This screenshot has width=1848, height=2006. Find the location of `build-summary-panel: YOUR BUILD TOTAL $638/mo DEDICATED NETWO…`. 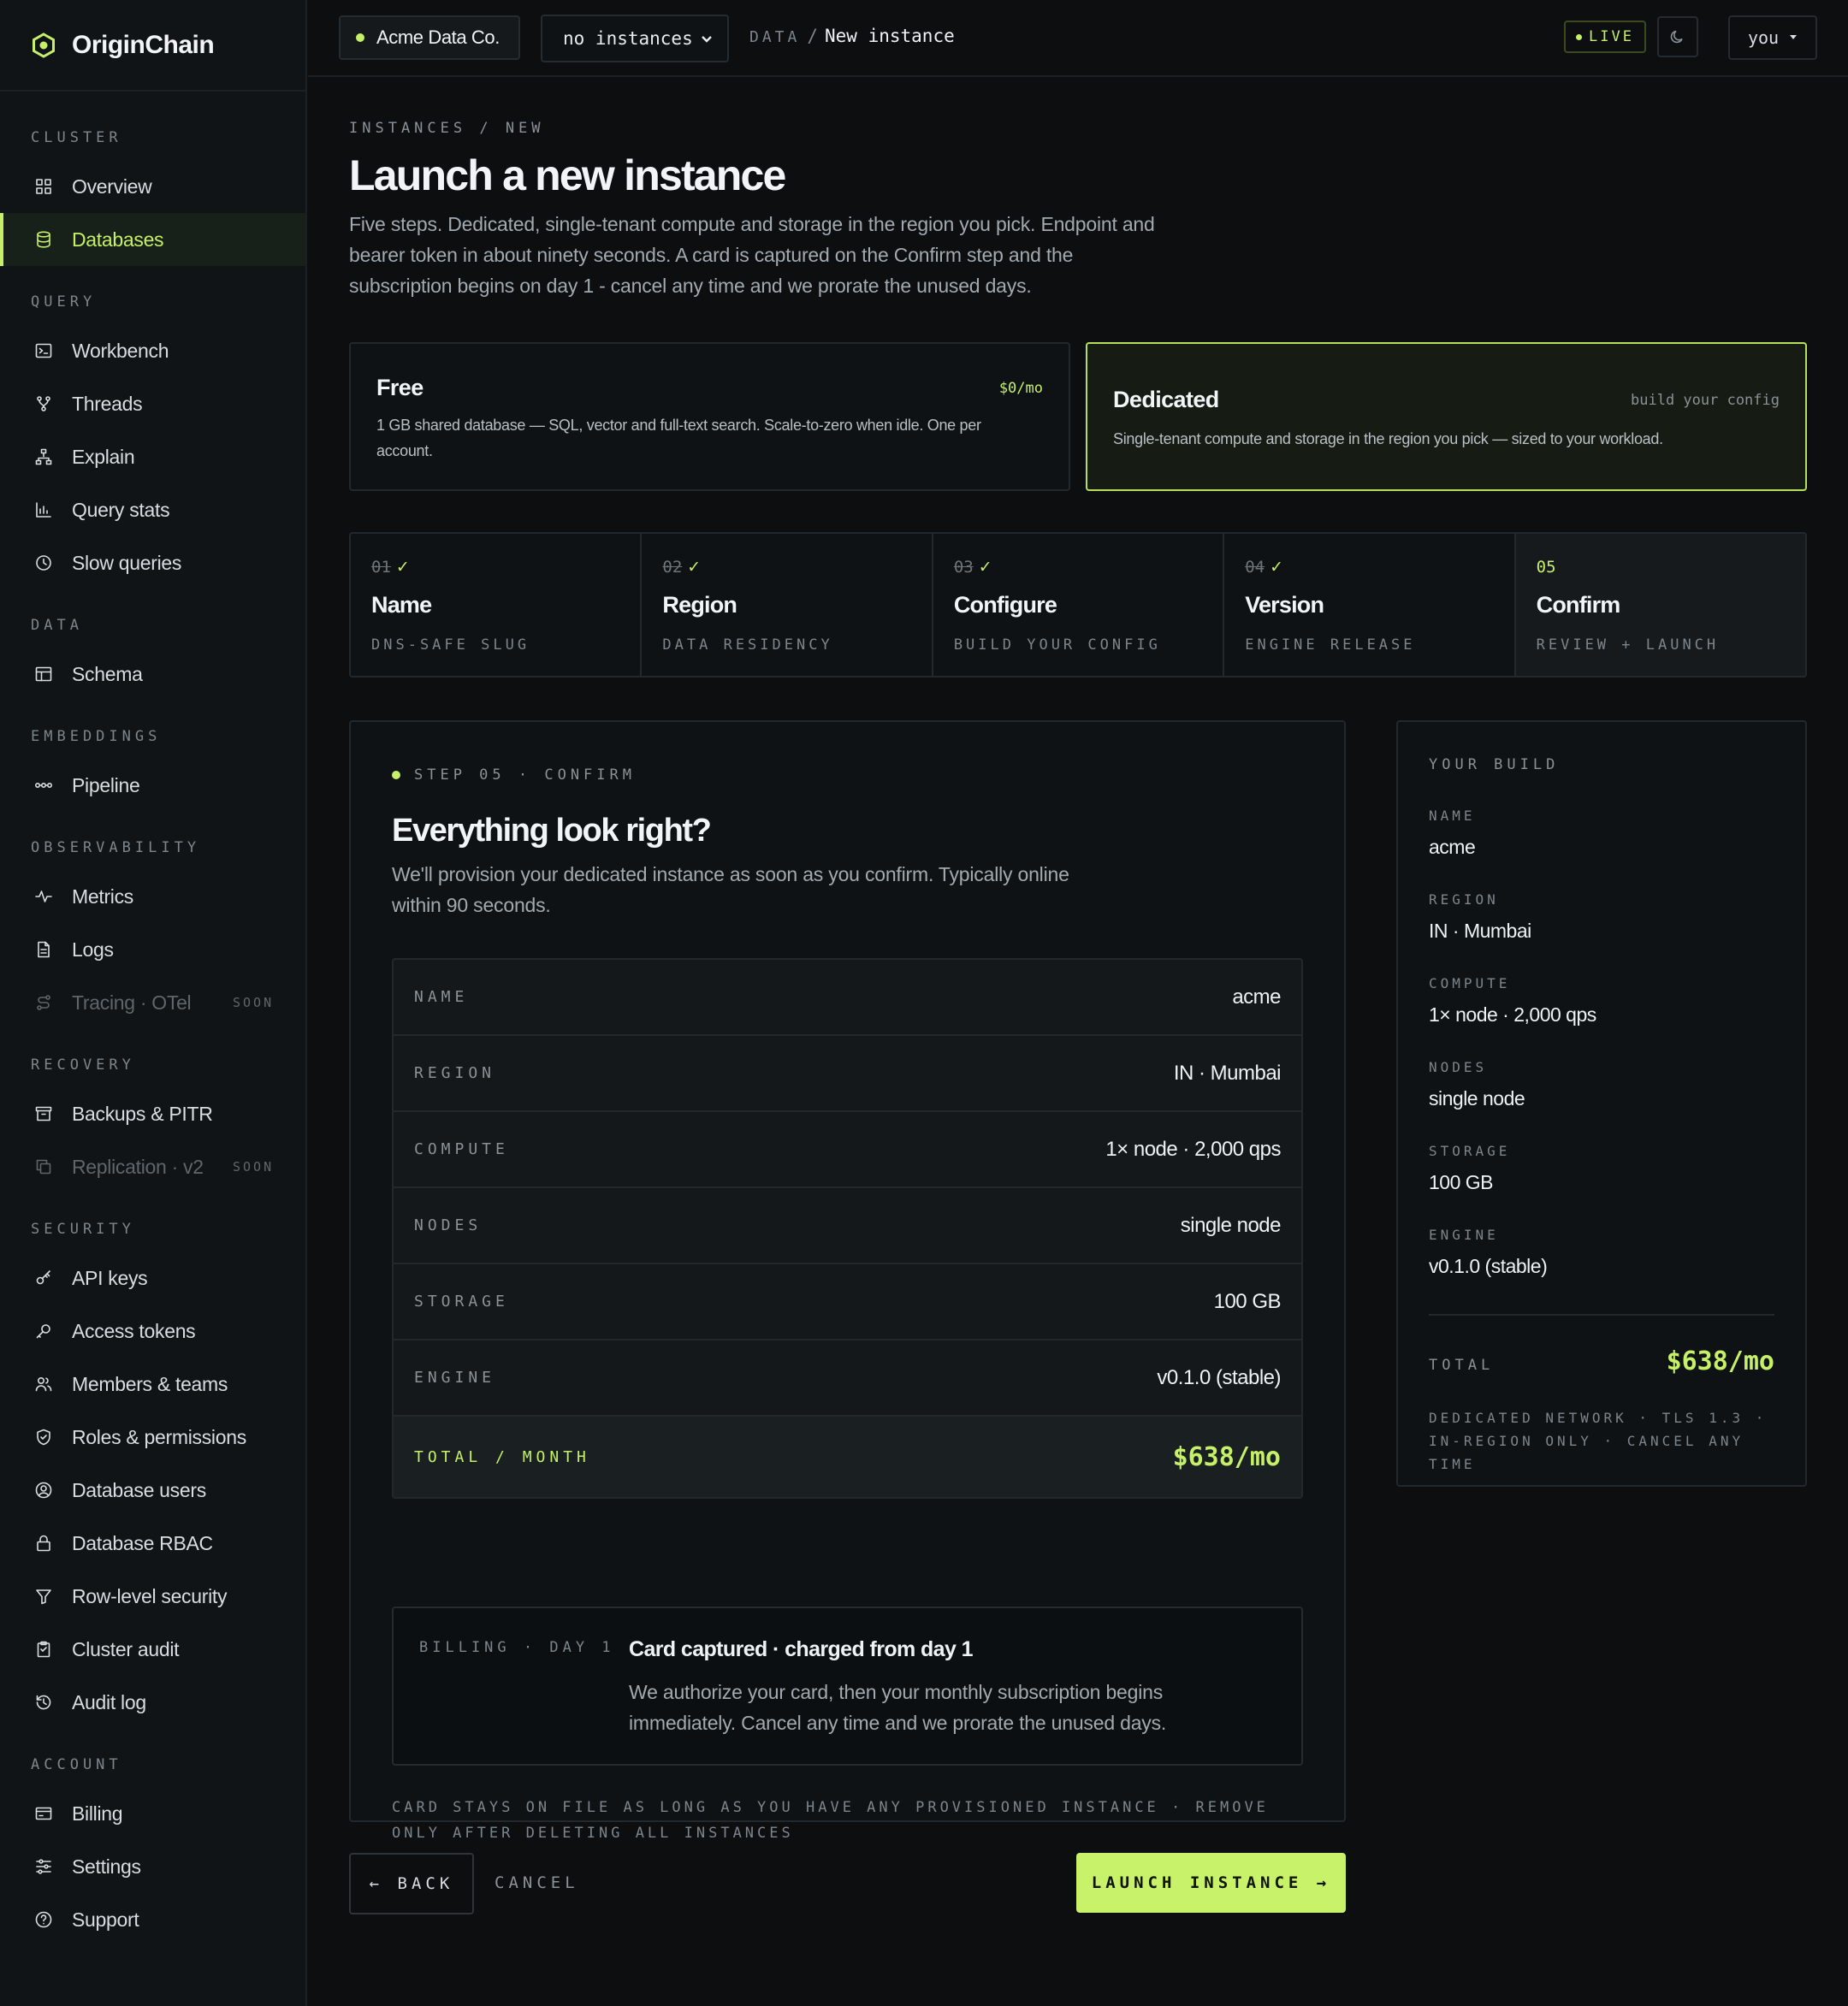

build-summary-panel: YOUR BUILD TOTAL $638/mo DEDICATED NETWO… is located at coordinates (1601, 1103).